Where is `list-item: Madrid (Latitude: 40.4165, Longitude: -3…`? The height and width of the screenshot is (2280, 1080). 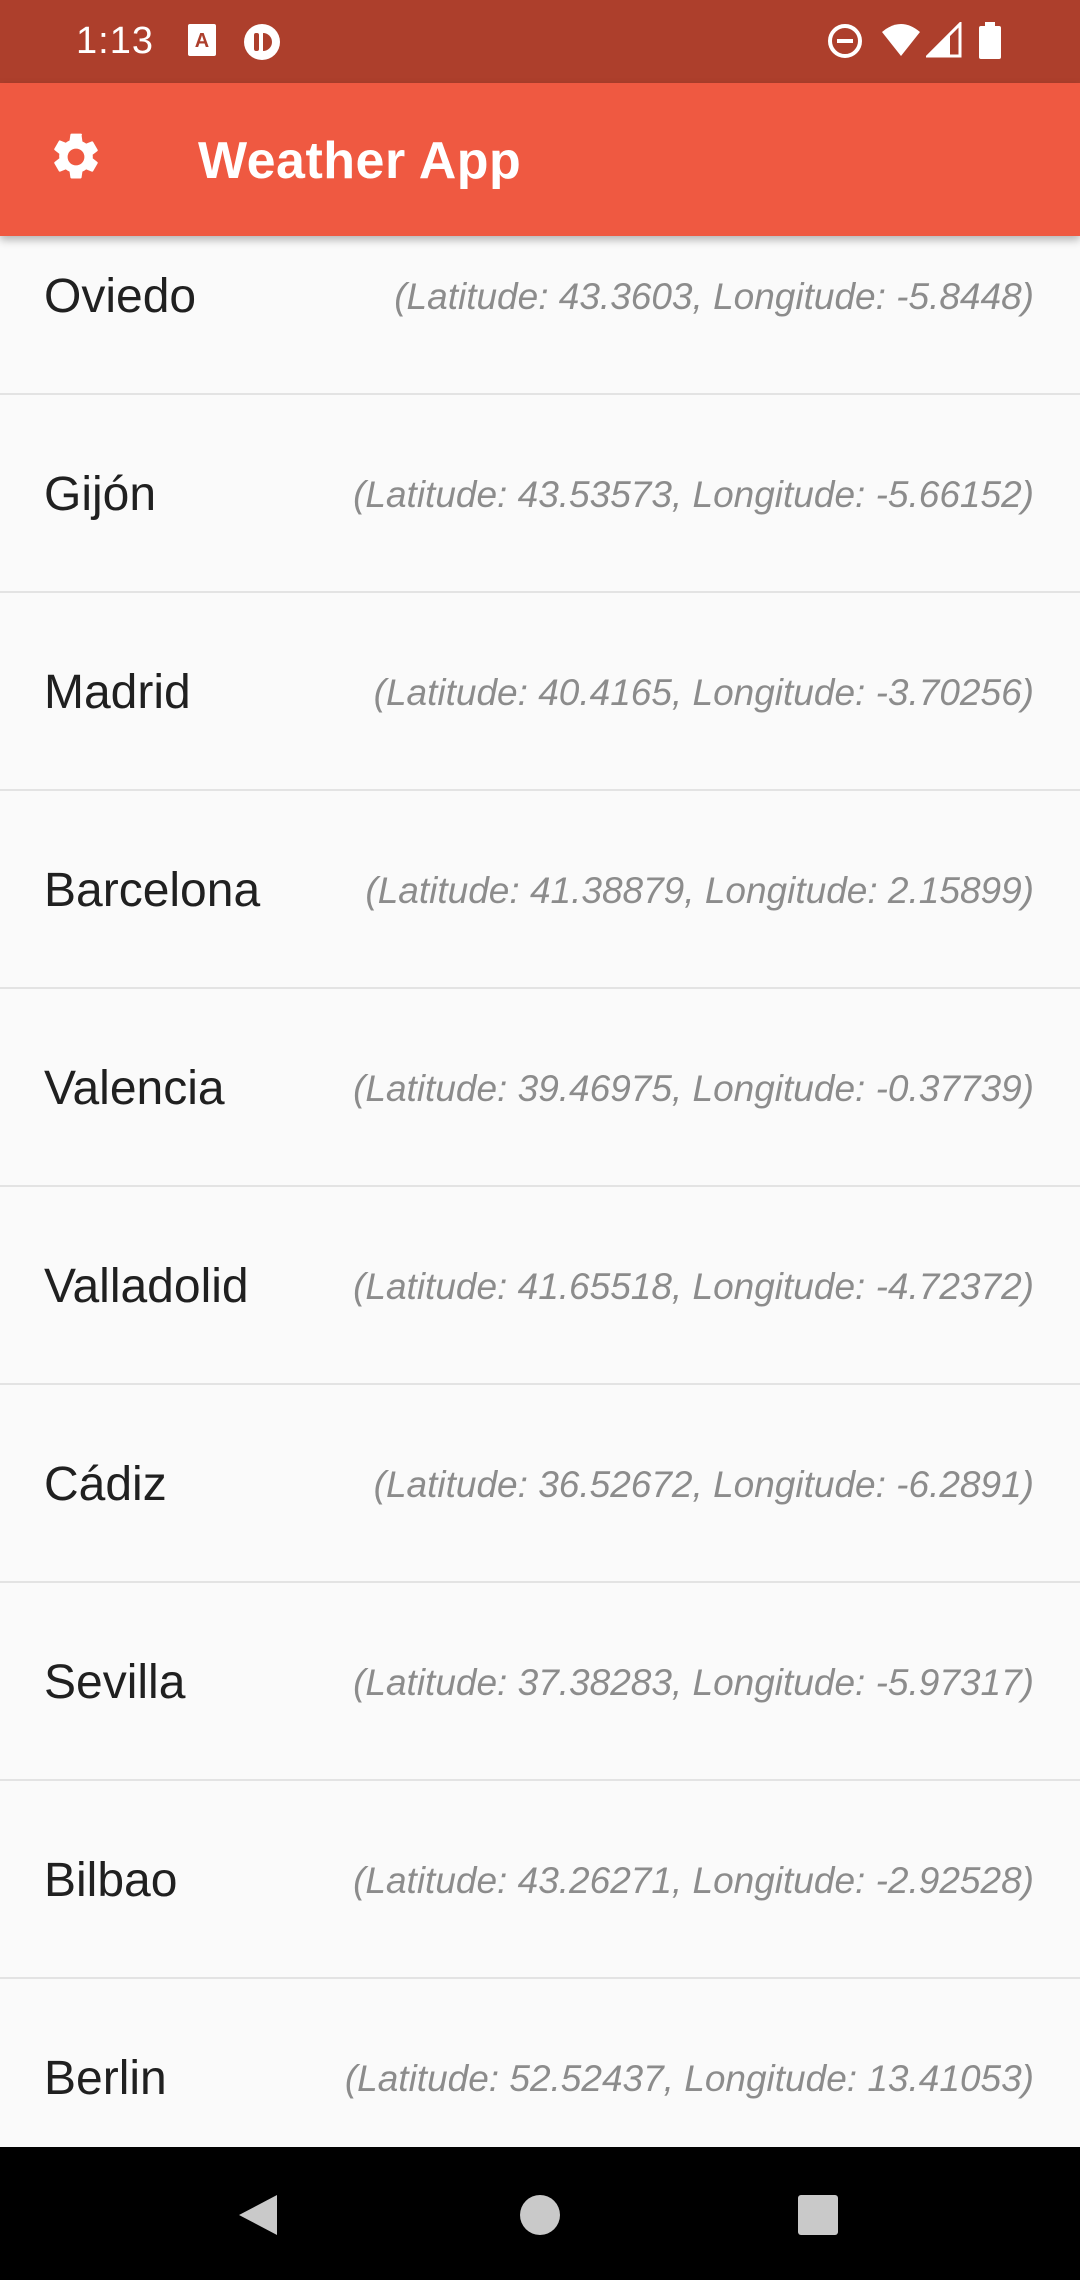
list-item: Madrid (Latitude: 40.4165, Longitude: -3… is located at coordinates (540, 692).